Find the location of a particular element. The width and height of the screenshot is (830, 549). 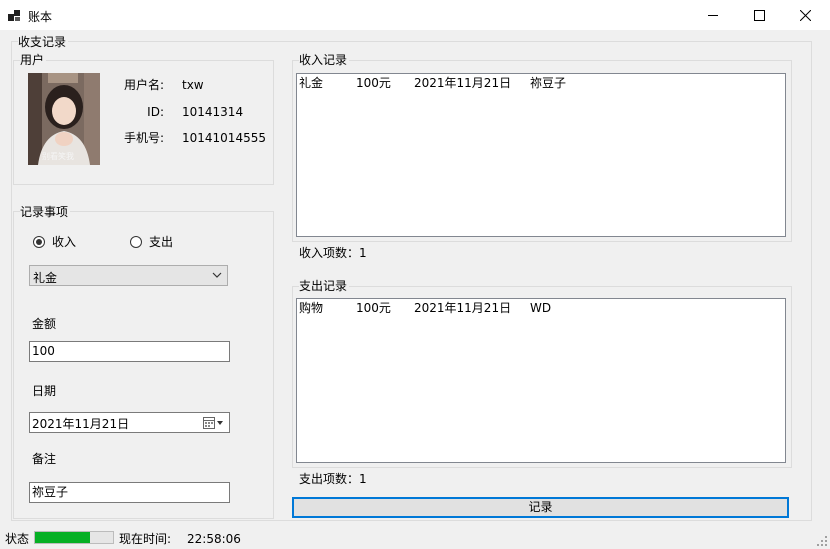

note-input: 祢豆子 is located at coordinates (129, 492).